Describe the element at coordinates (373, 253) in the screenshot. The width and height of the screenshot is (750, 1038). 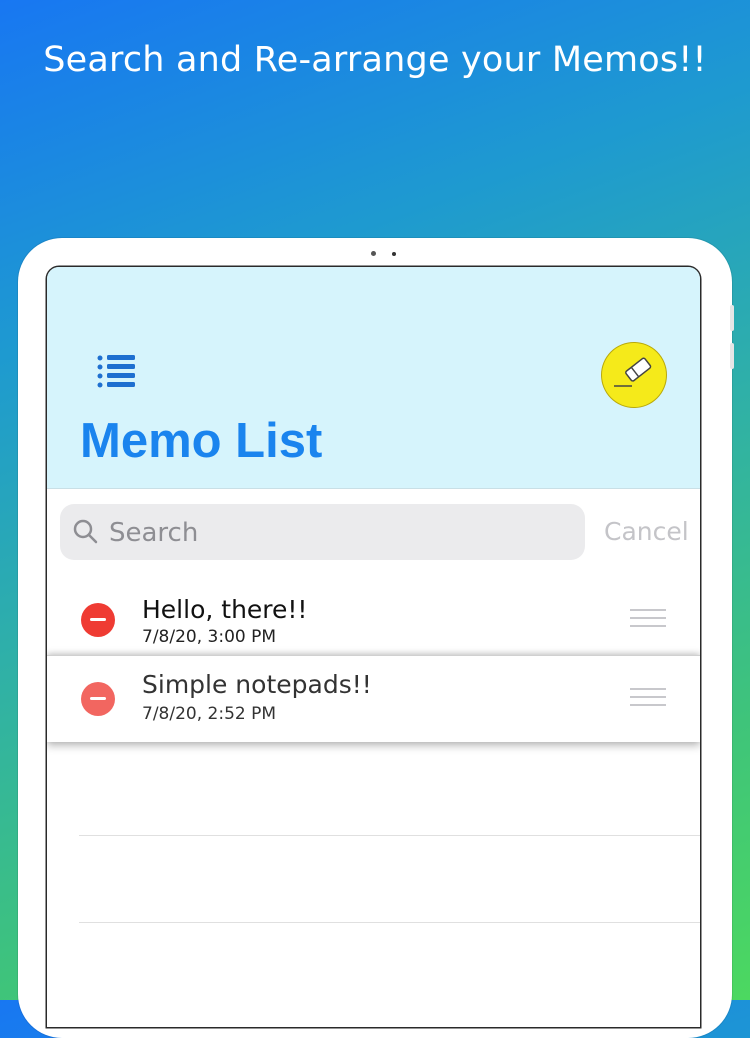
I see `front-camera` at that location.